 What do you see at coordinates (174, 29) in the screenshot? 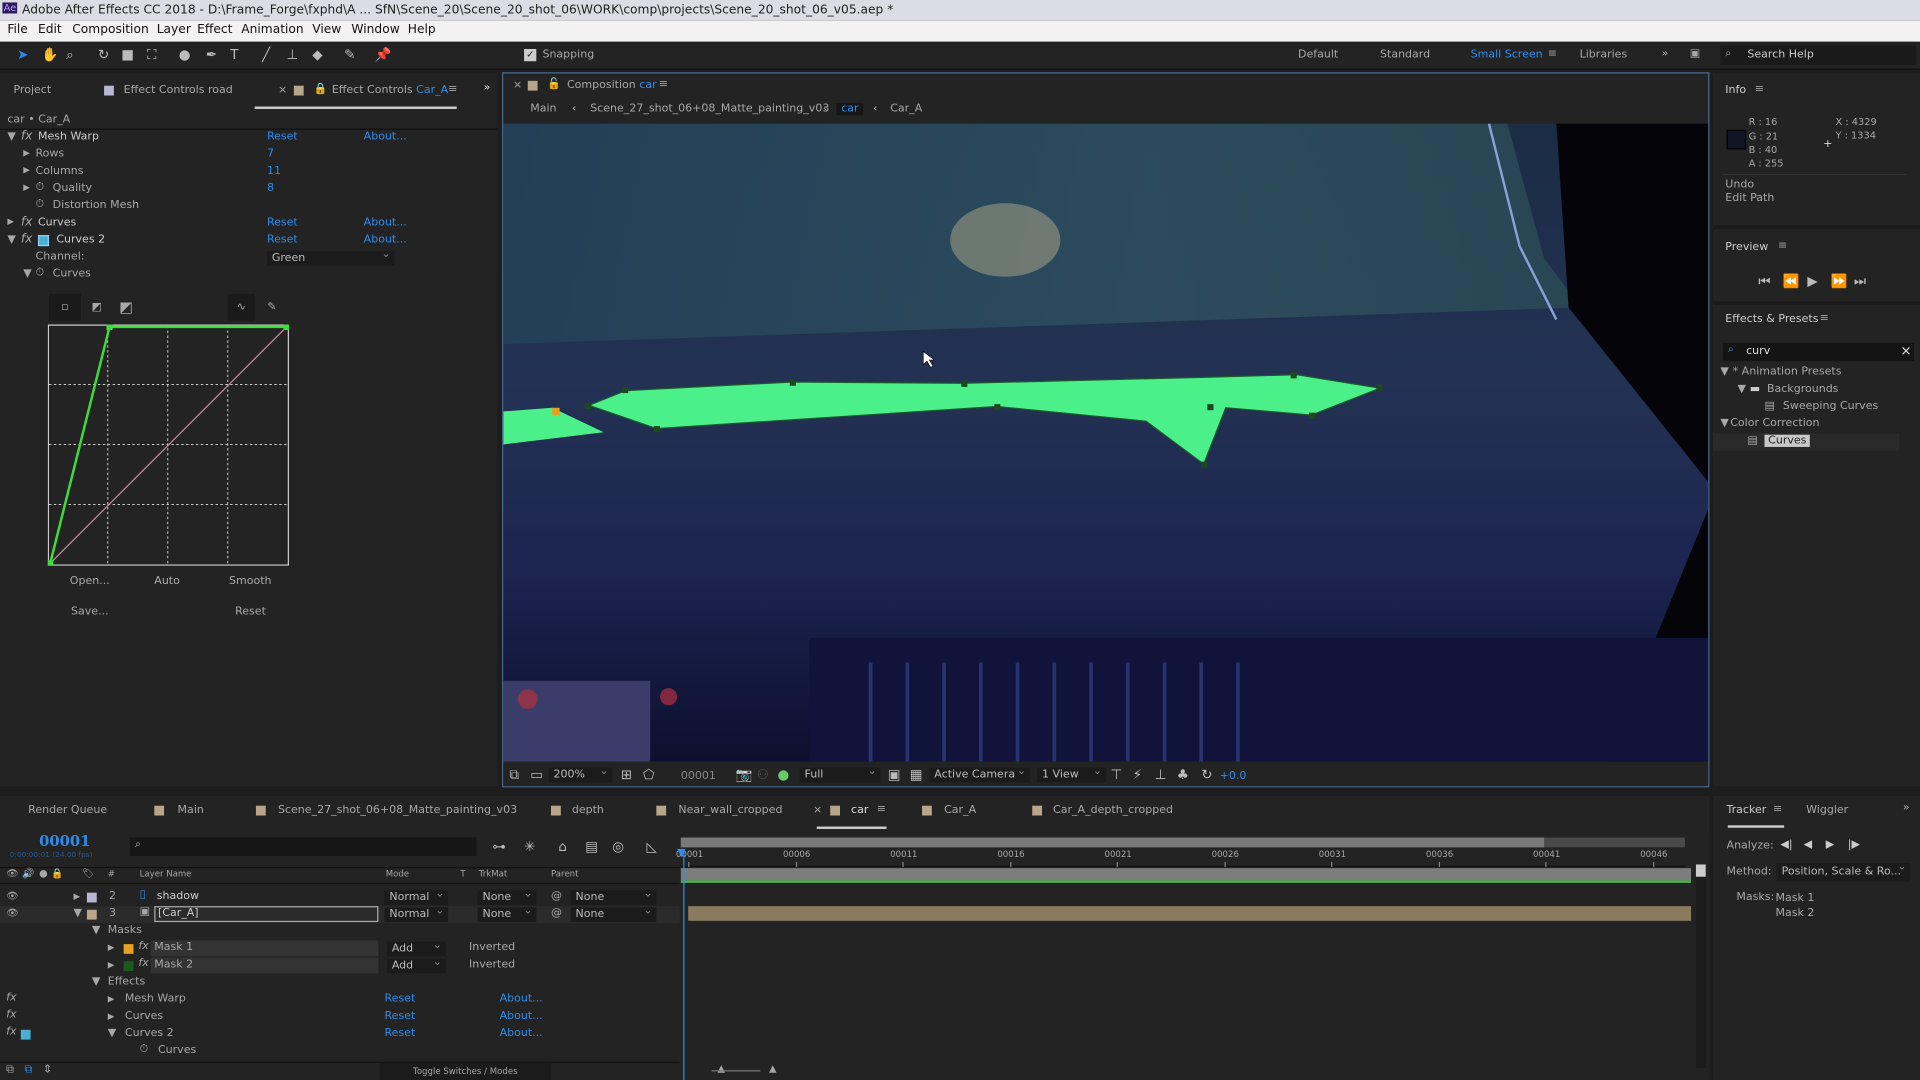
I see `menu-layer: Layer` at bounding box center [174, 29].